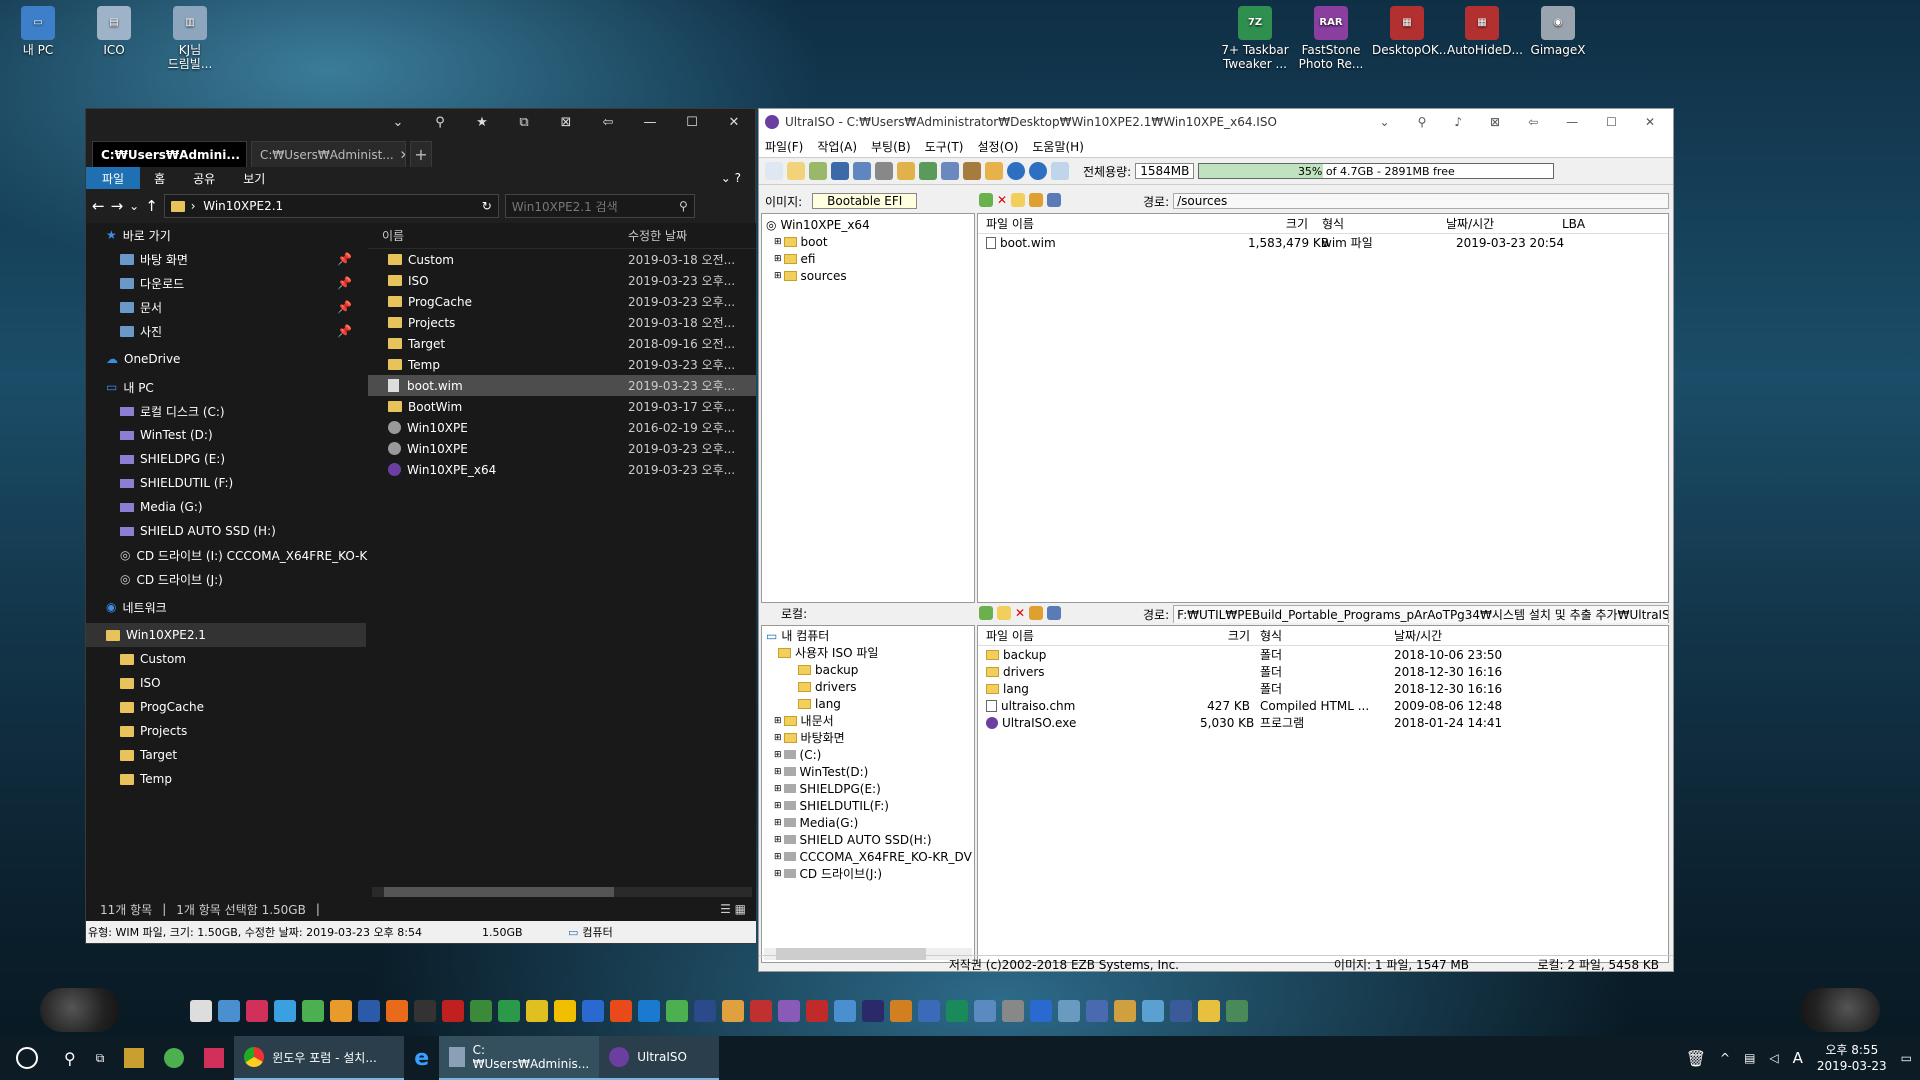 The width and height of the screenshot is (1920, 1080). I want to click on nav-item: 바탕 화면 📌, so click(226, 259).